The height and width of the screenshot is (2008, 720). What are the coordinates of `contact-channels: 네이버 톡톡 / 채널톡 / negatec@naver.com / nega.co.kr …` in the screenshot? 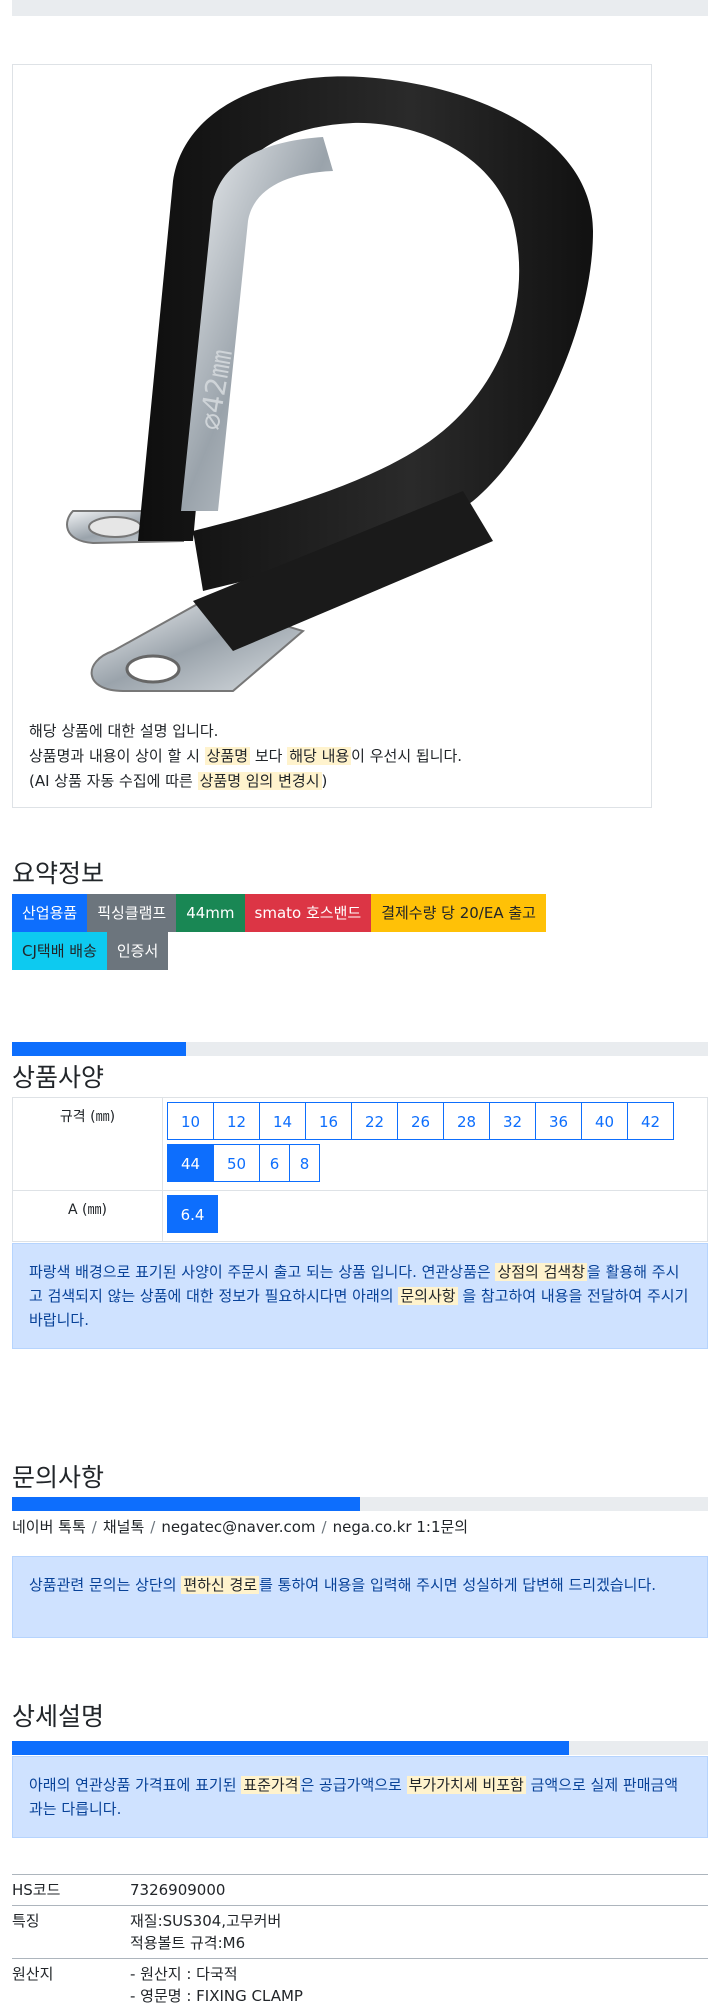 It's located at (240, 1527).